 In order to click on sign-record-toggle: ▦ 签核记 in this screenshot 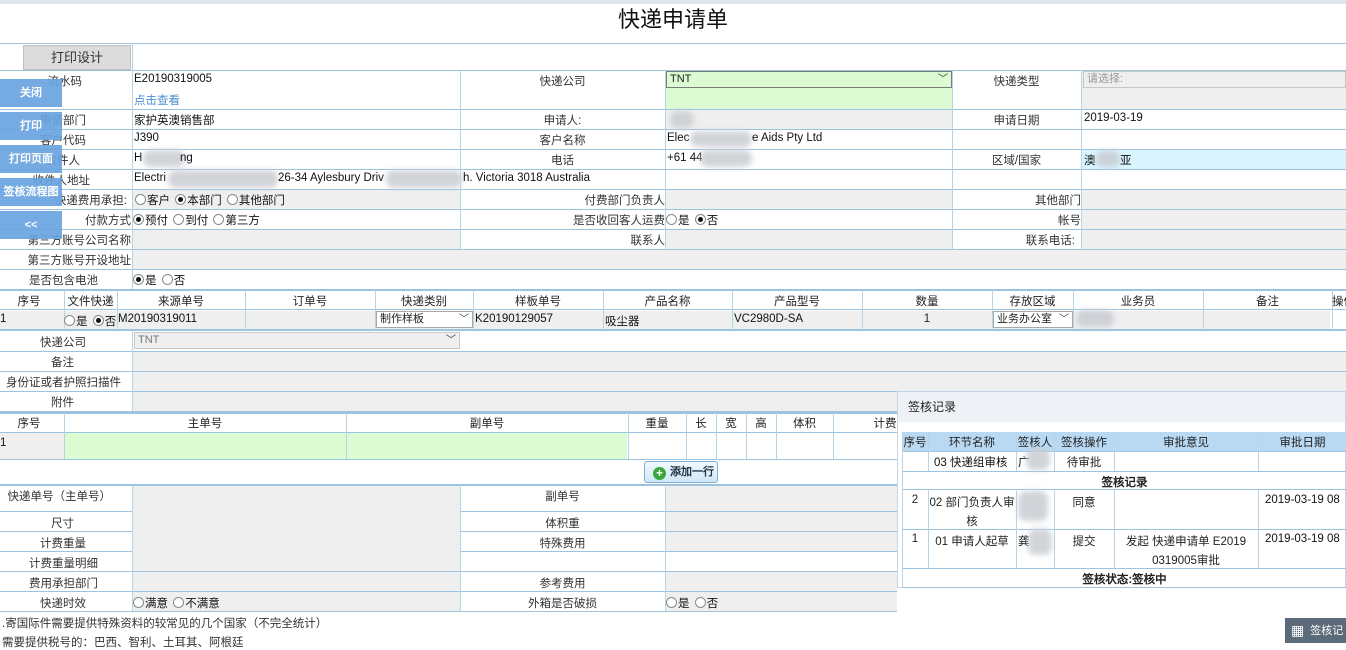, I will do `click(1315, 630)`.